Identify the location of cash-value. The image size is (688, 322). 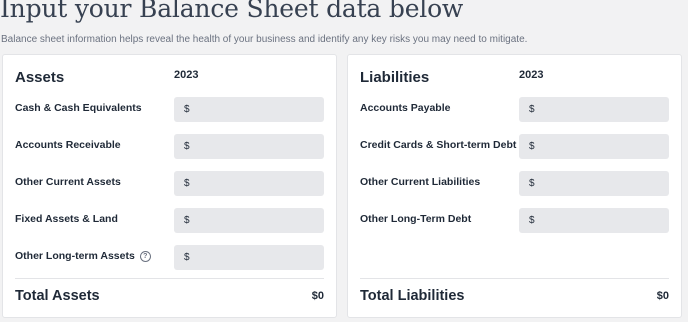
(248, 109).